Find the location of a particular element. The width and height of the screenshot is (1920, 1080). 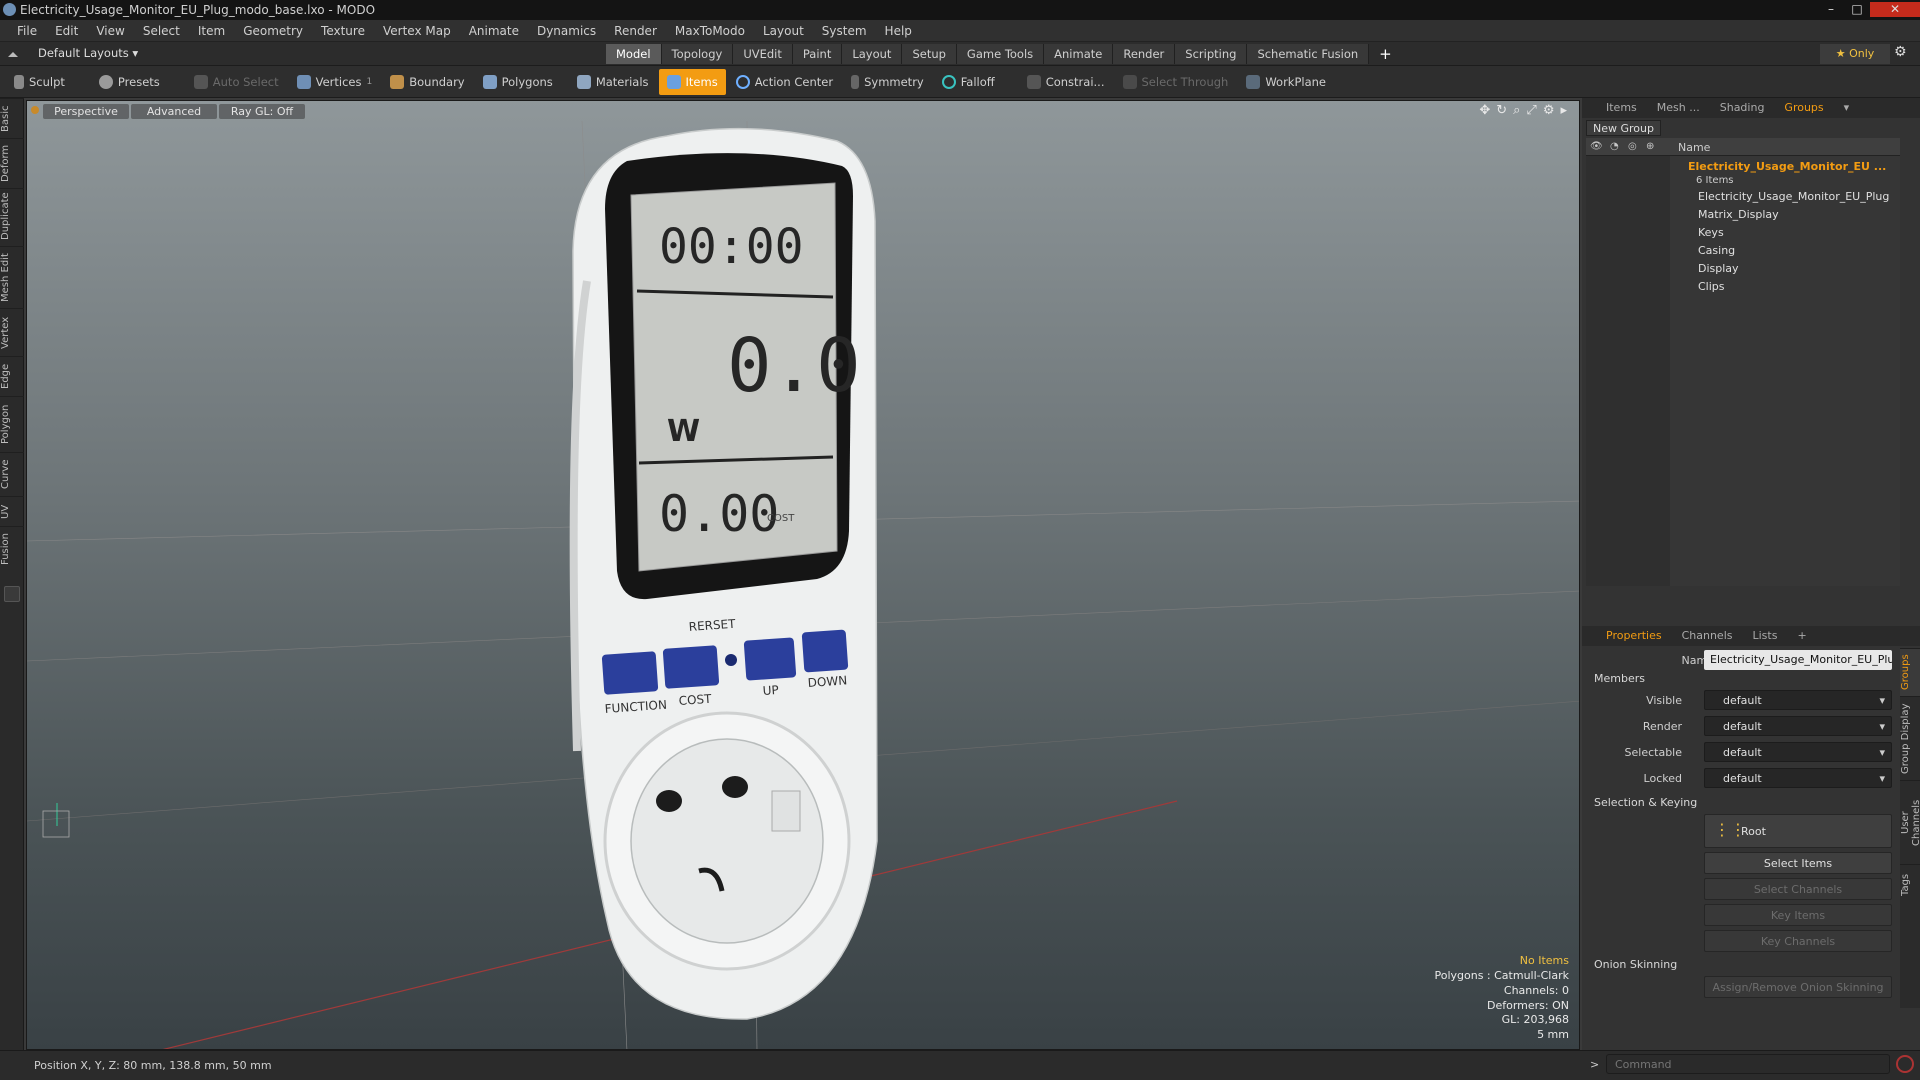

side-tab-user-channels: User Channels is located at coordinates (1910, 822).